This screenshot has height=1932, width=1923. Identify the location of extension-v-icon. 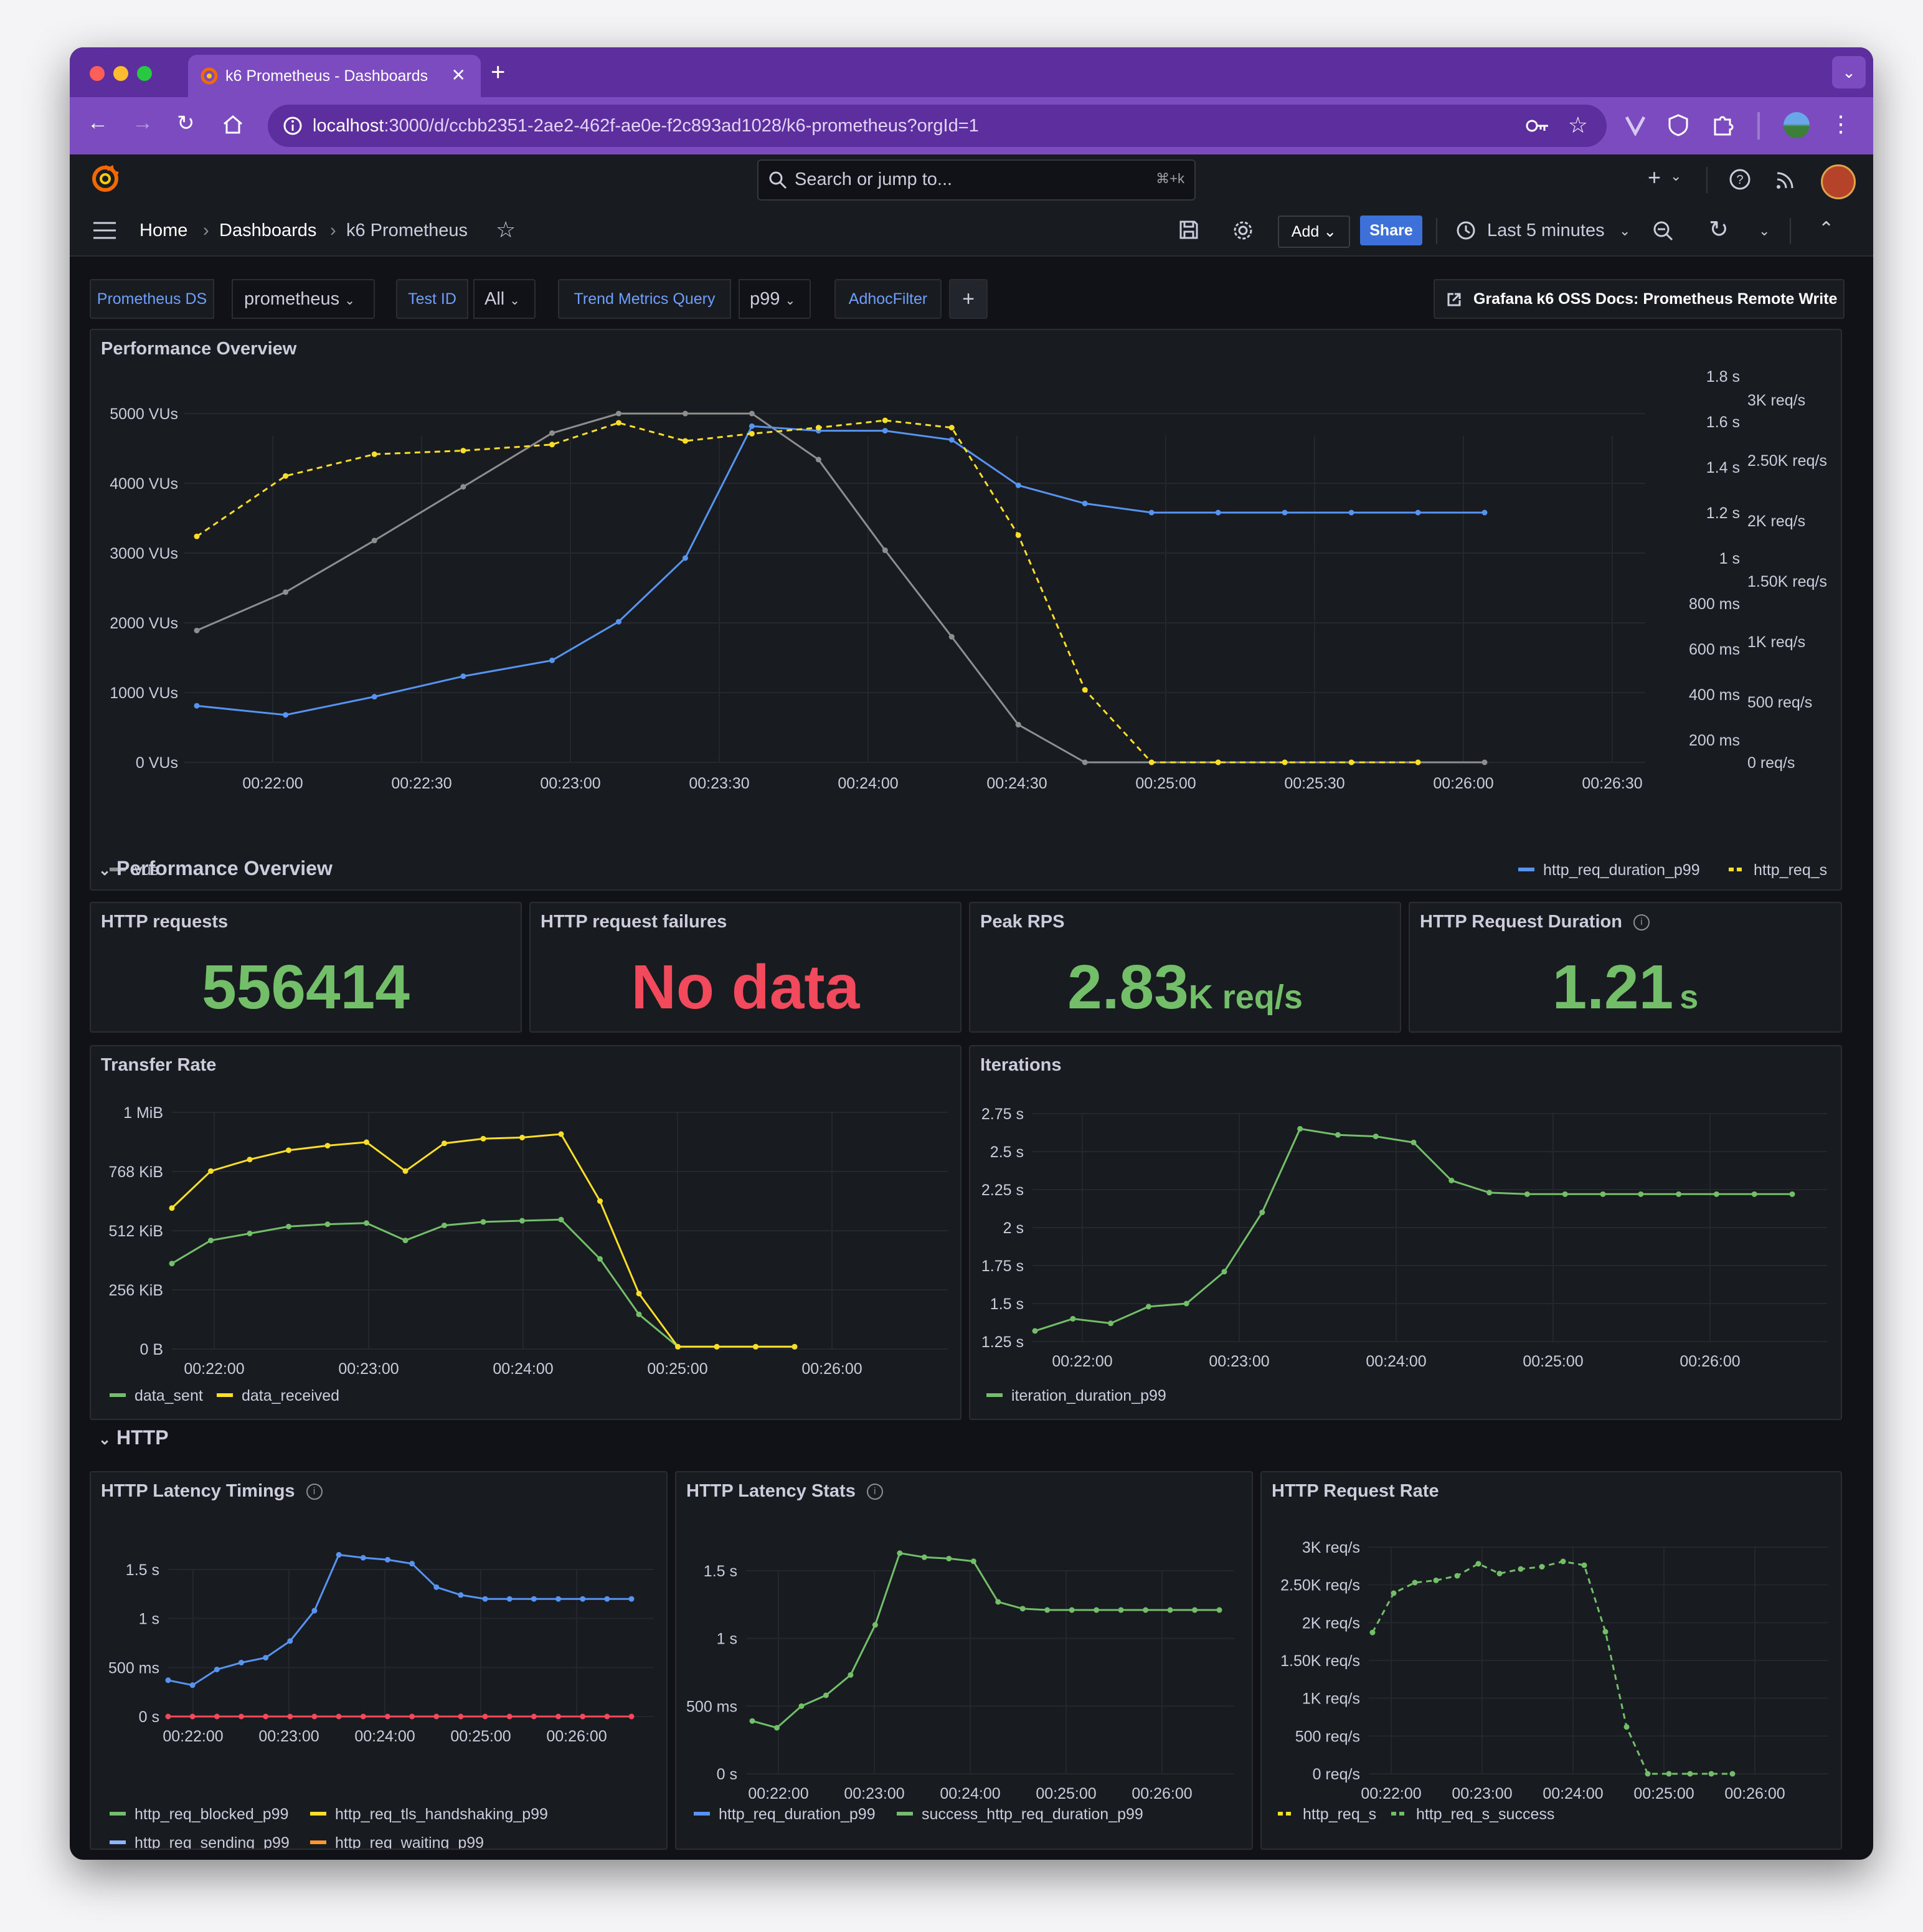
(1635, 126).